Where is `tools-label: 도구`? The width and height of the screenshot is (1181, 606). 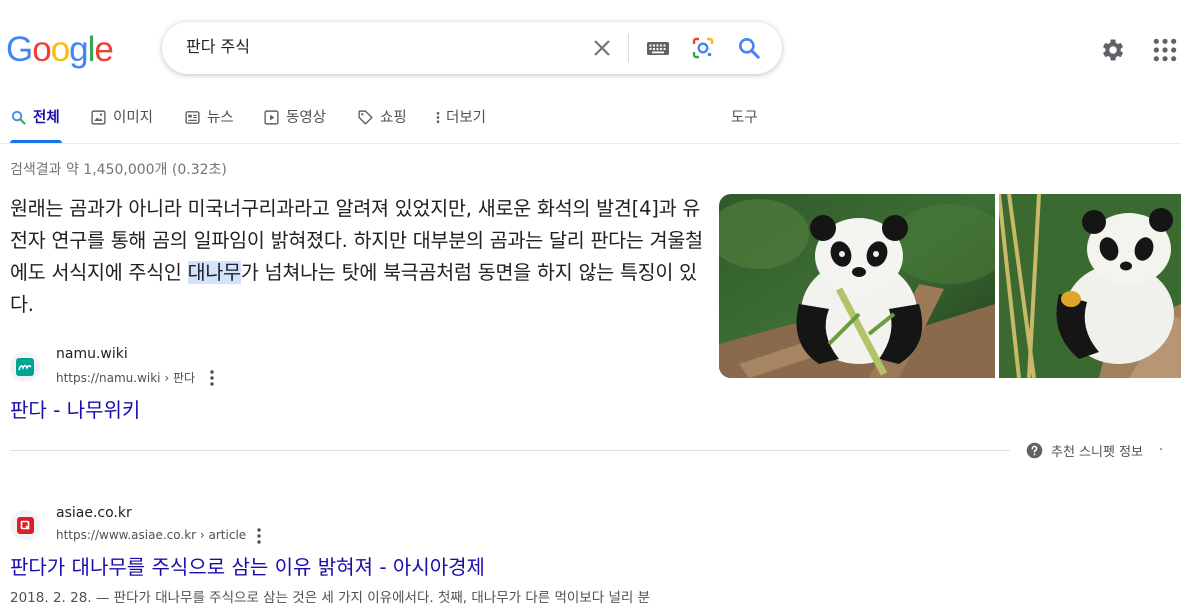
tools-label: 도구 is located at coordinates (744, 118).